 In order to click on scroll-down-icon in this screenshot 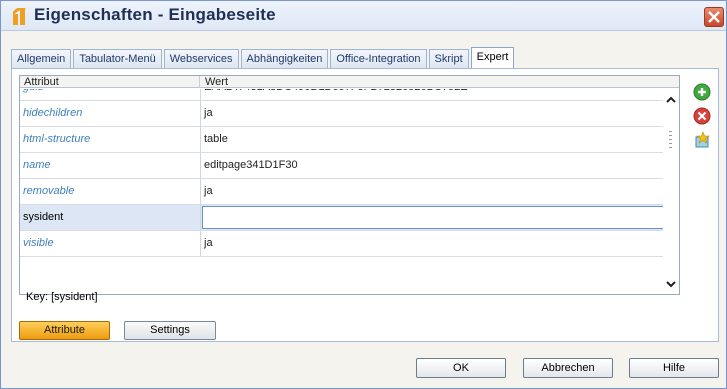, I will do `click(671, 284)`.